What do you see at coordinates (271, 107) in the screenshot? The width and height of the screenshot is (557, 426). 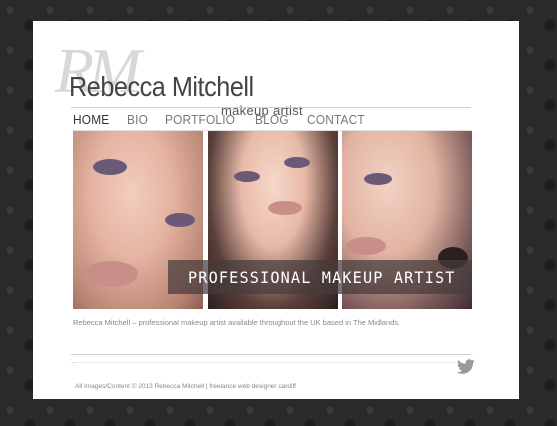 I see `header-divider` at bounding box center [271, 107].